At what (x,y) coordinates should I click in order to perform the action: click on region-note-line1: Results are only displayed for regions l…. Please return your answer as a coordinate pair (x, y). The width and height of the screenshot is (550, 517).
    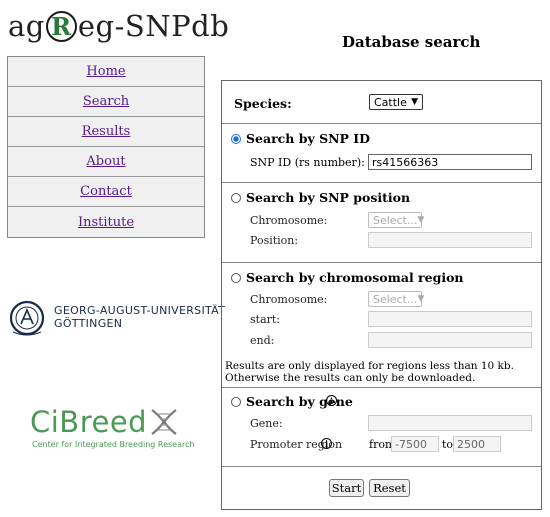
    Looking at the image, I should click on (369, 366).